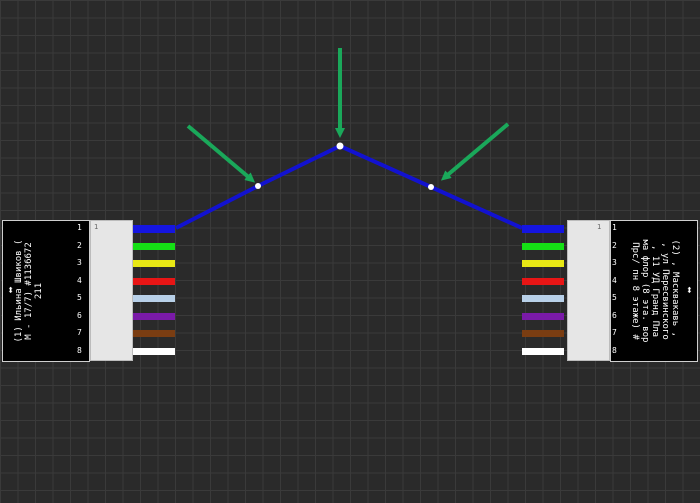 The width and height of the screenshot is (700, 503). I want to click on right-pin-number: 3, so click(614, 262).